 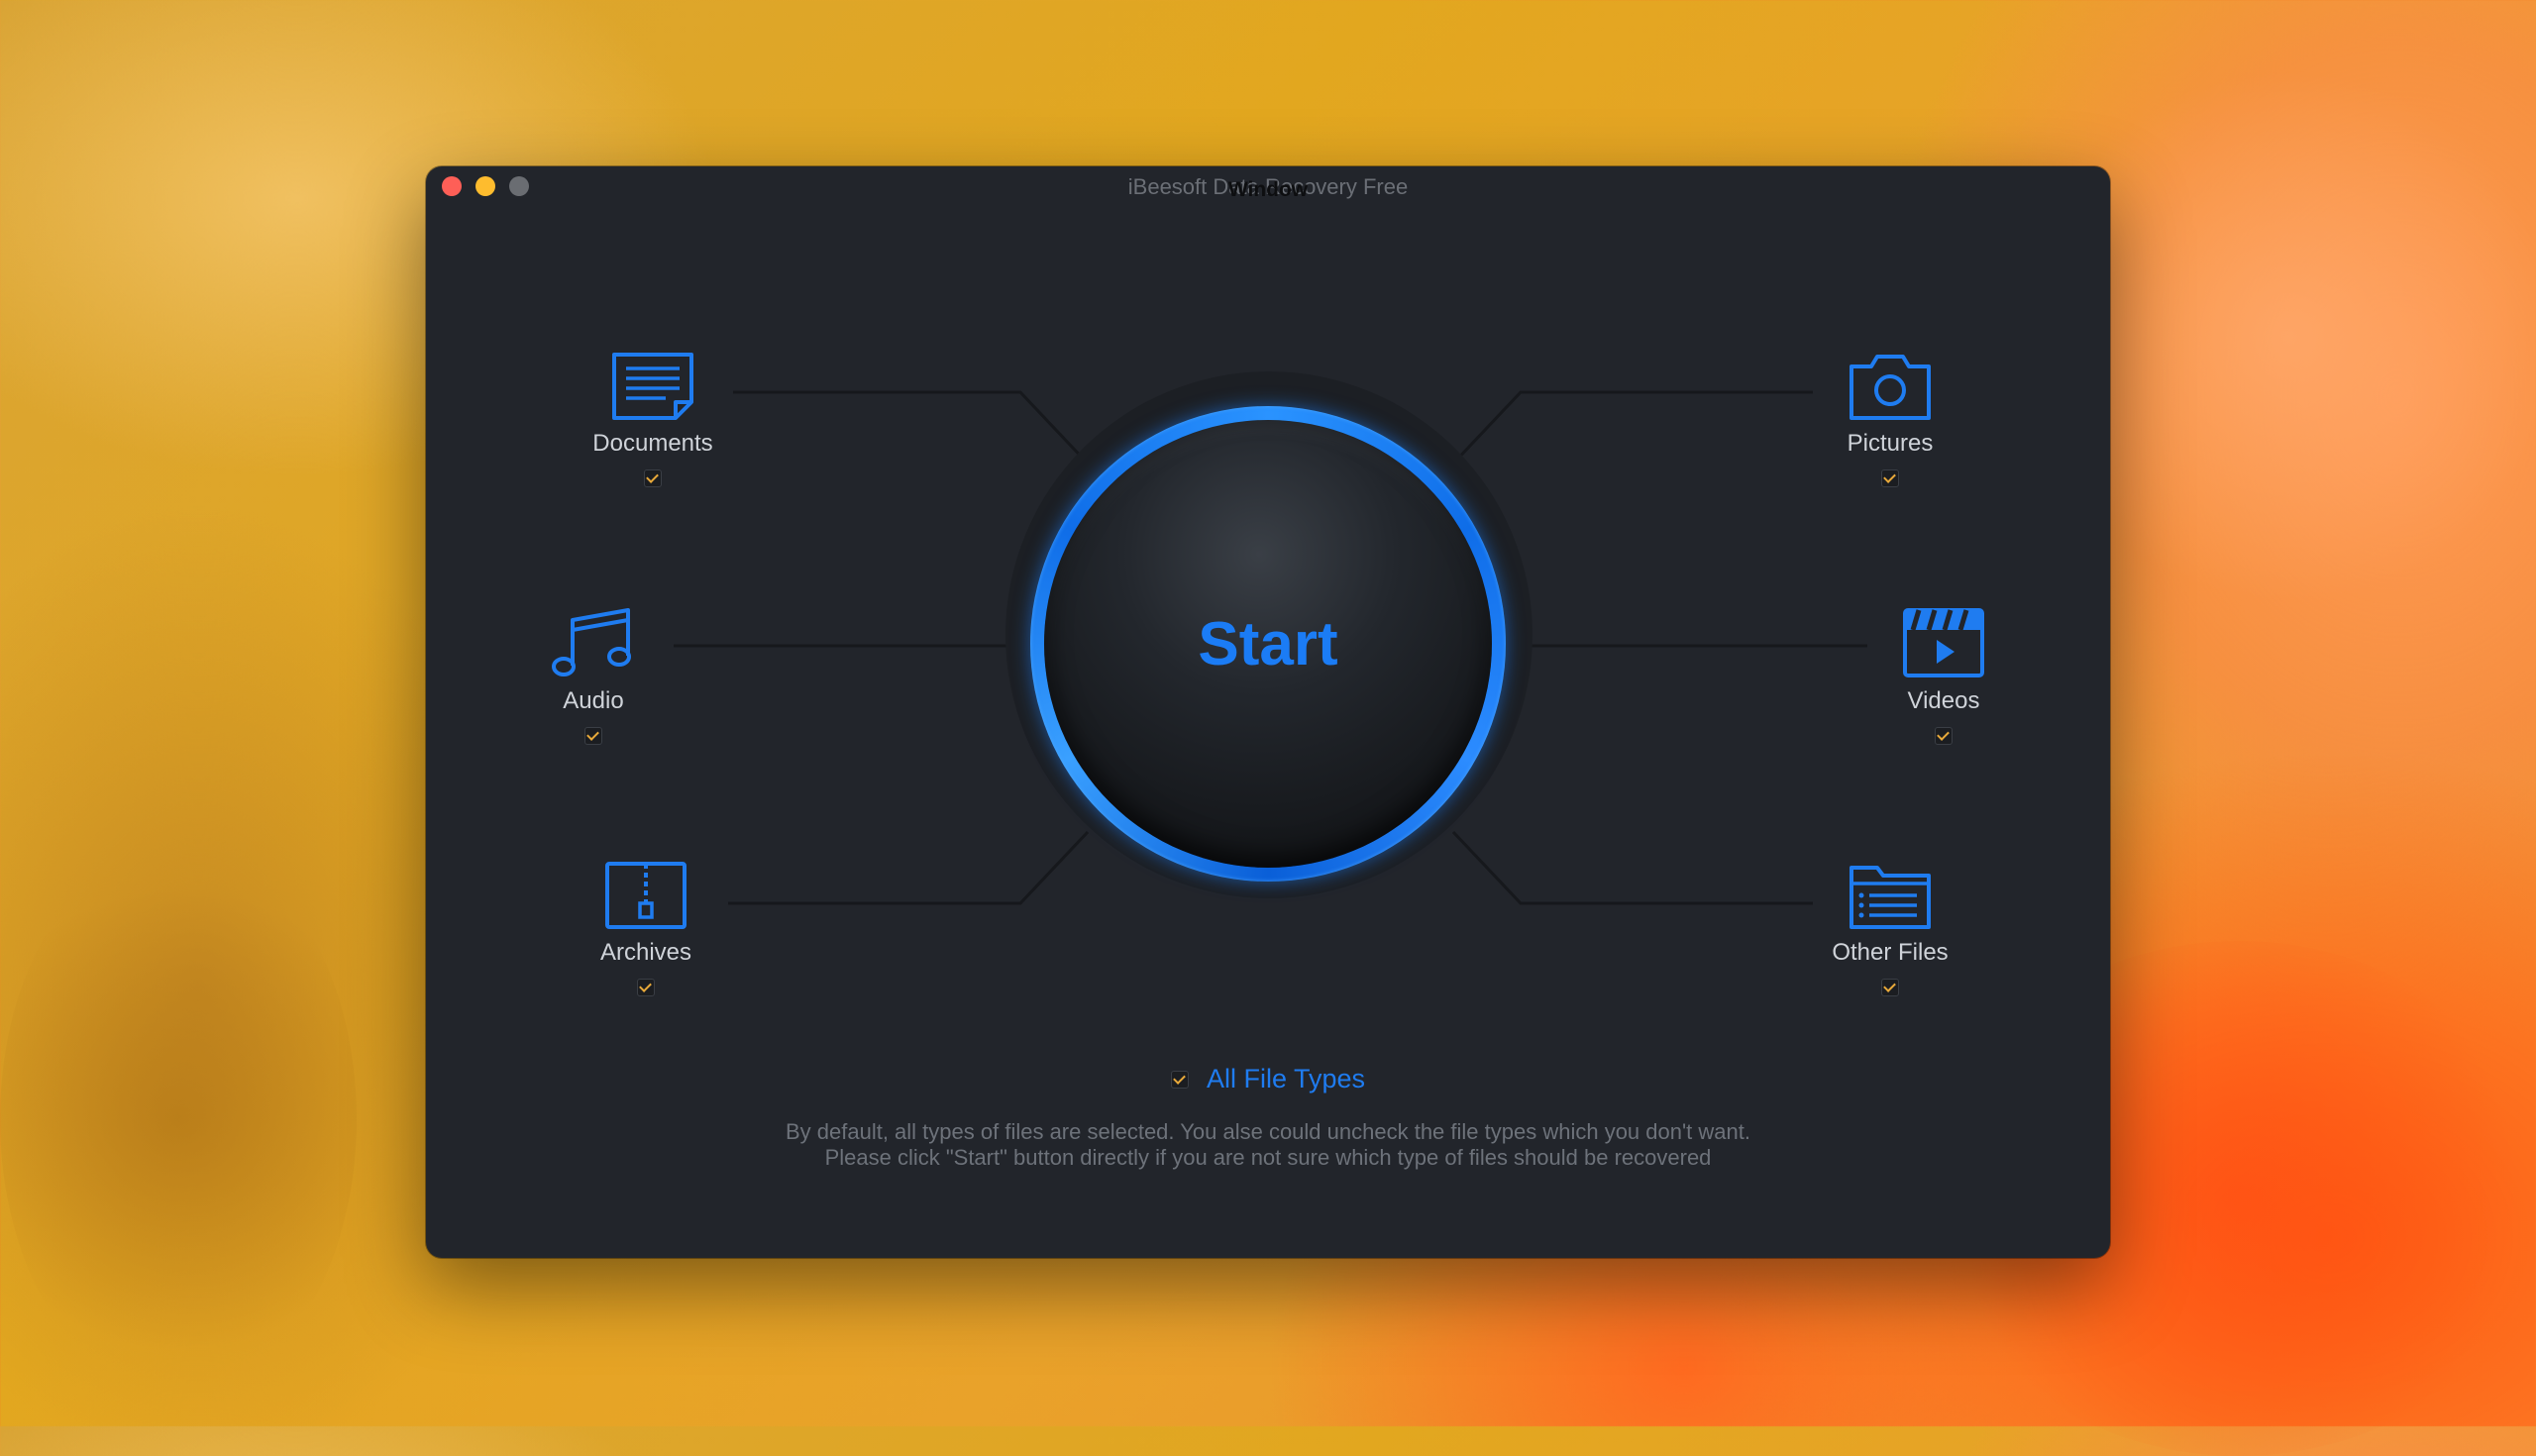 What do you see at coordinates (593, 736) in the screenshot?
I see `audio-checkbox` at bounding box center [593, 736].